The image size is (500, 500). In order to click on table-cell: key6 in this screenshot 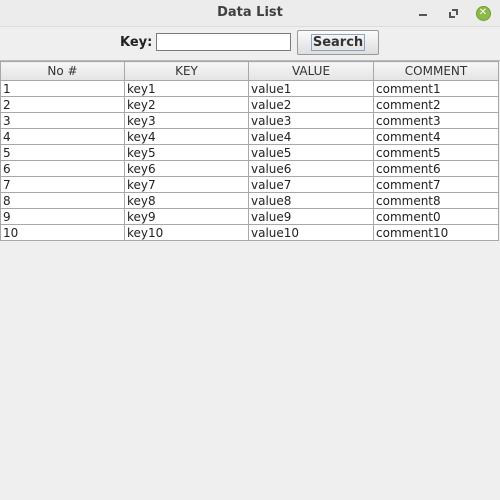, I will do `click(186, 168)`.